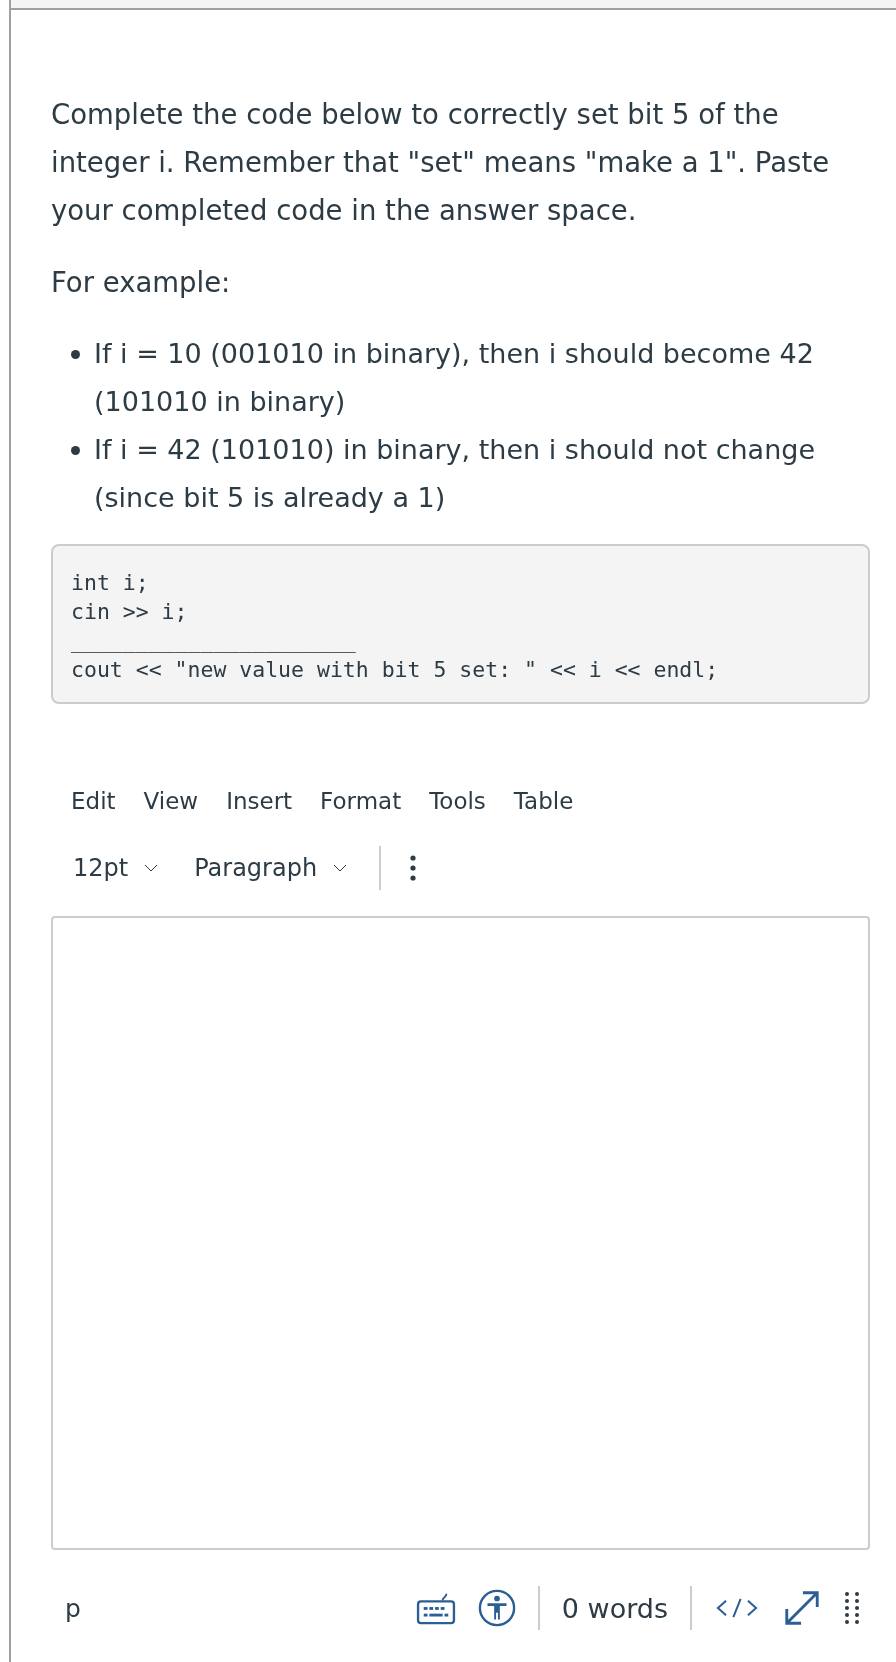 This screenshot has width=896, height=1662. Describe the element at coordinates (496, 1608) in the screenshot. I see `accessibility-icon` at that location.